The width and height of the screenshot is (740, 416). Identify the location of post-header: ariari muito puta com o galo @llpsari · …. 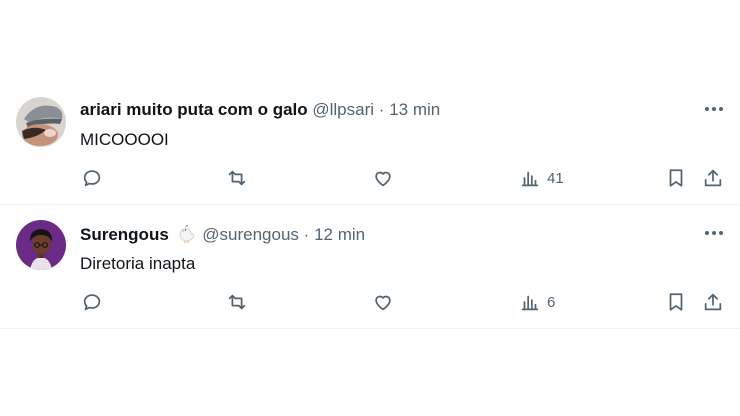
(260, 110).